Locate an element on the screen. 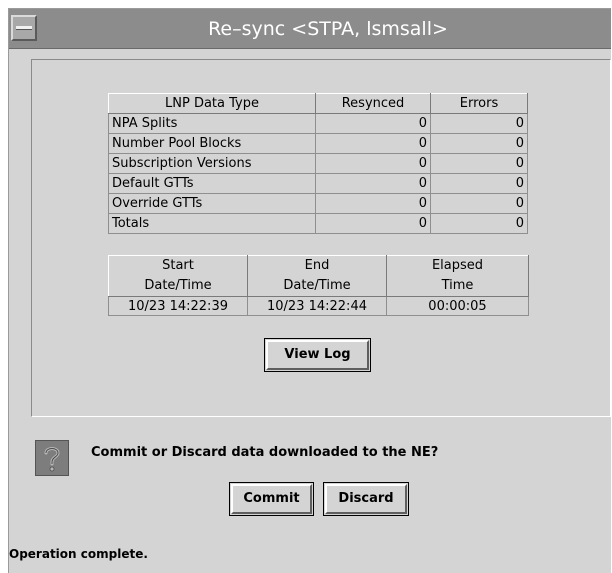  table-row: Default GTTs 0 0 is located at coordinates (318, 183).